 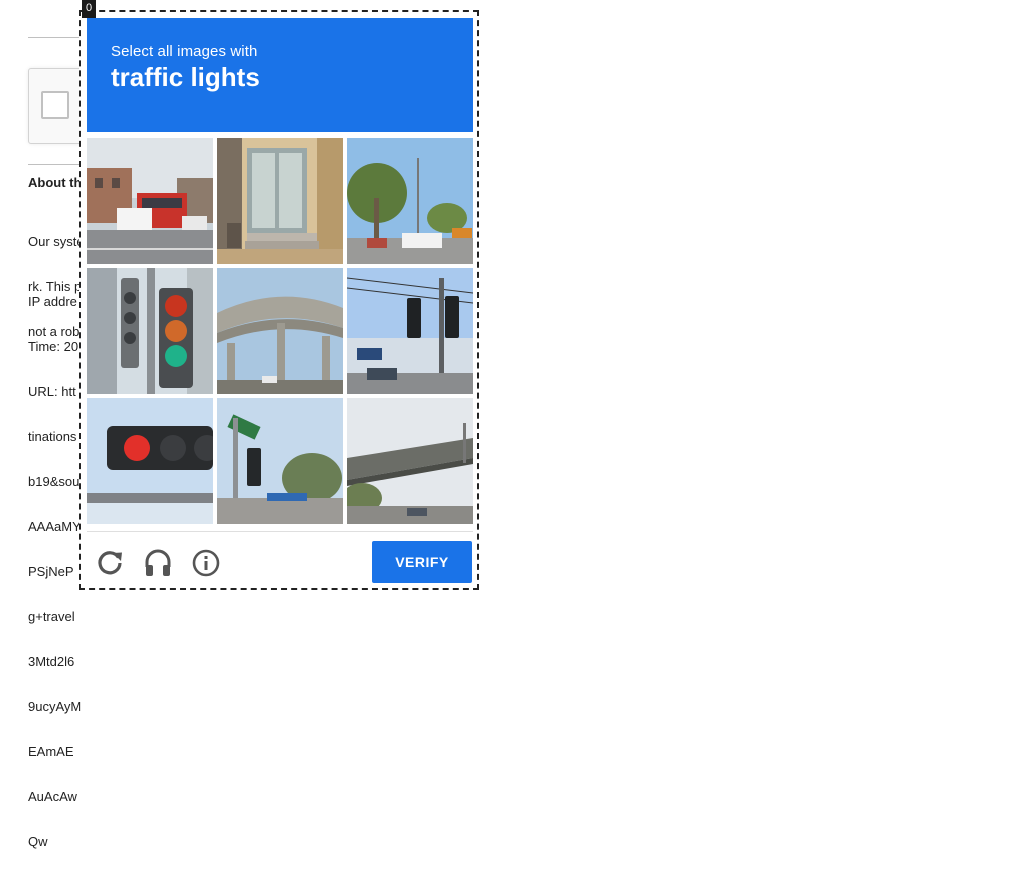 What do you see at coordinates (54, 481) in the screenshot?
I see `text-line: b19&sou` at bounding box center [54, 481].